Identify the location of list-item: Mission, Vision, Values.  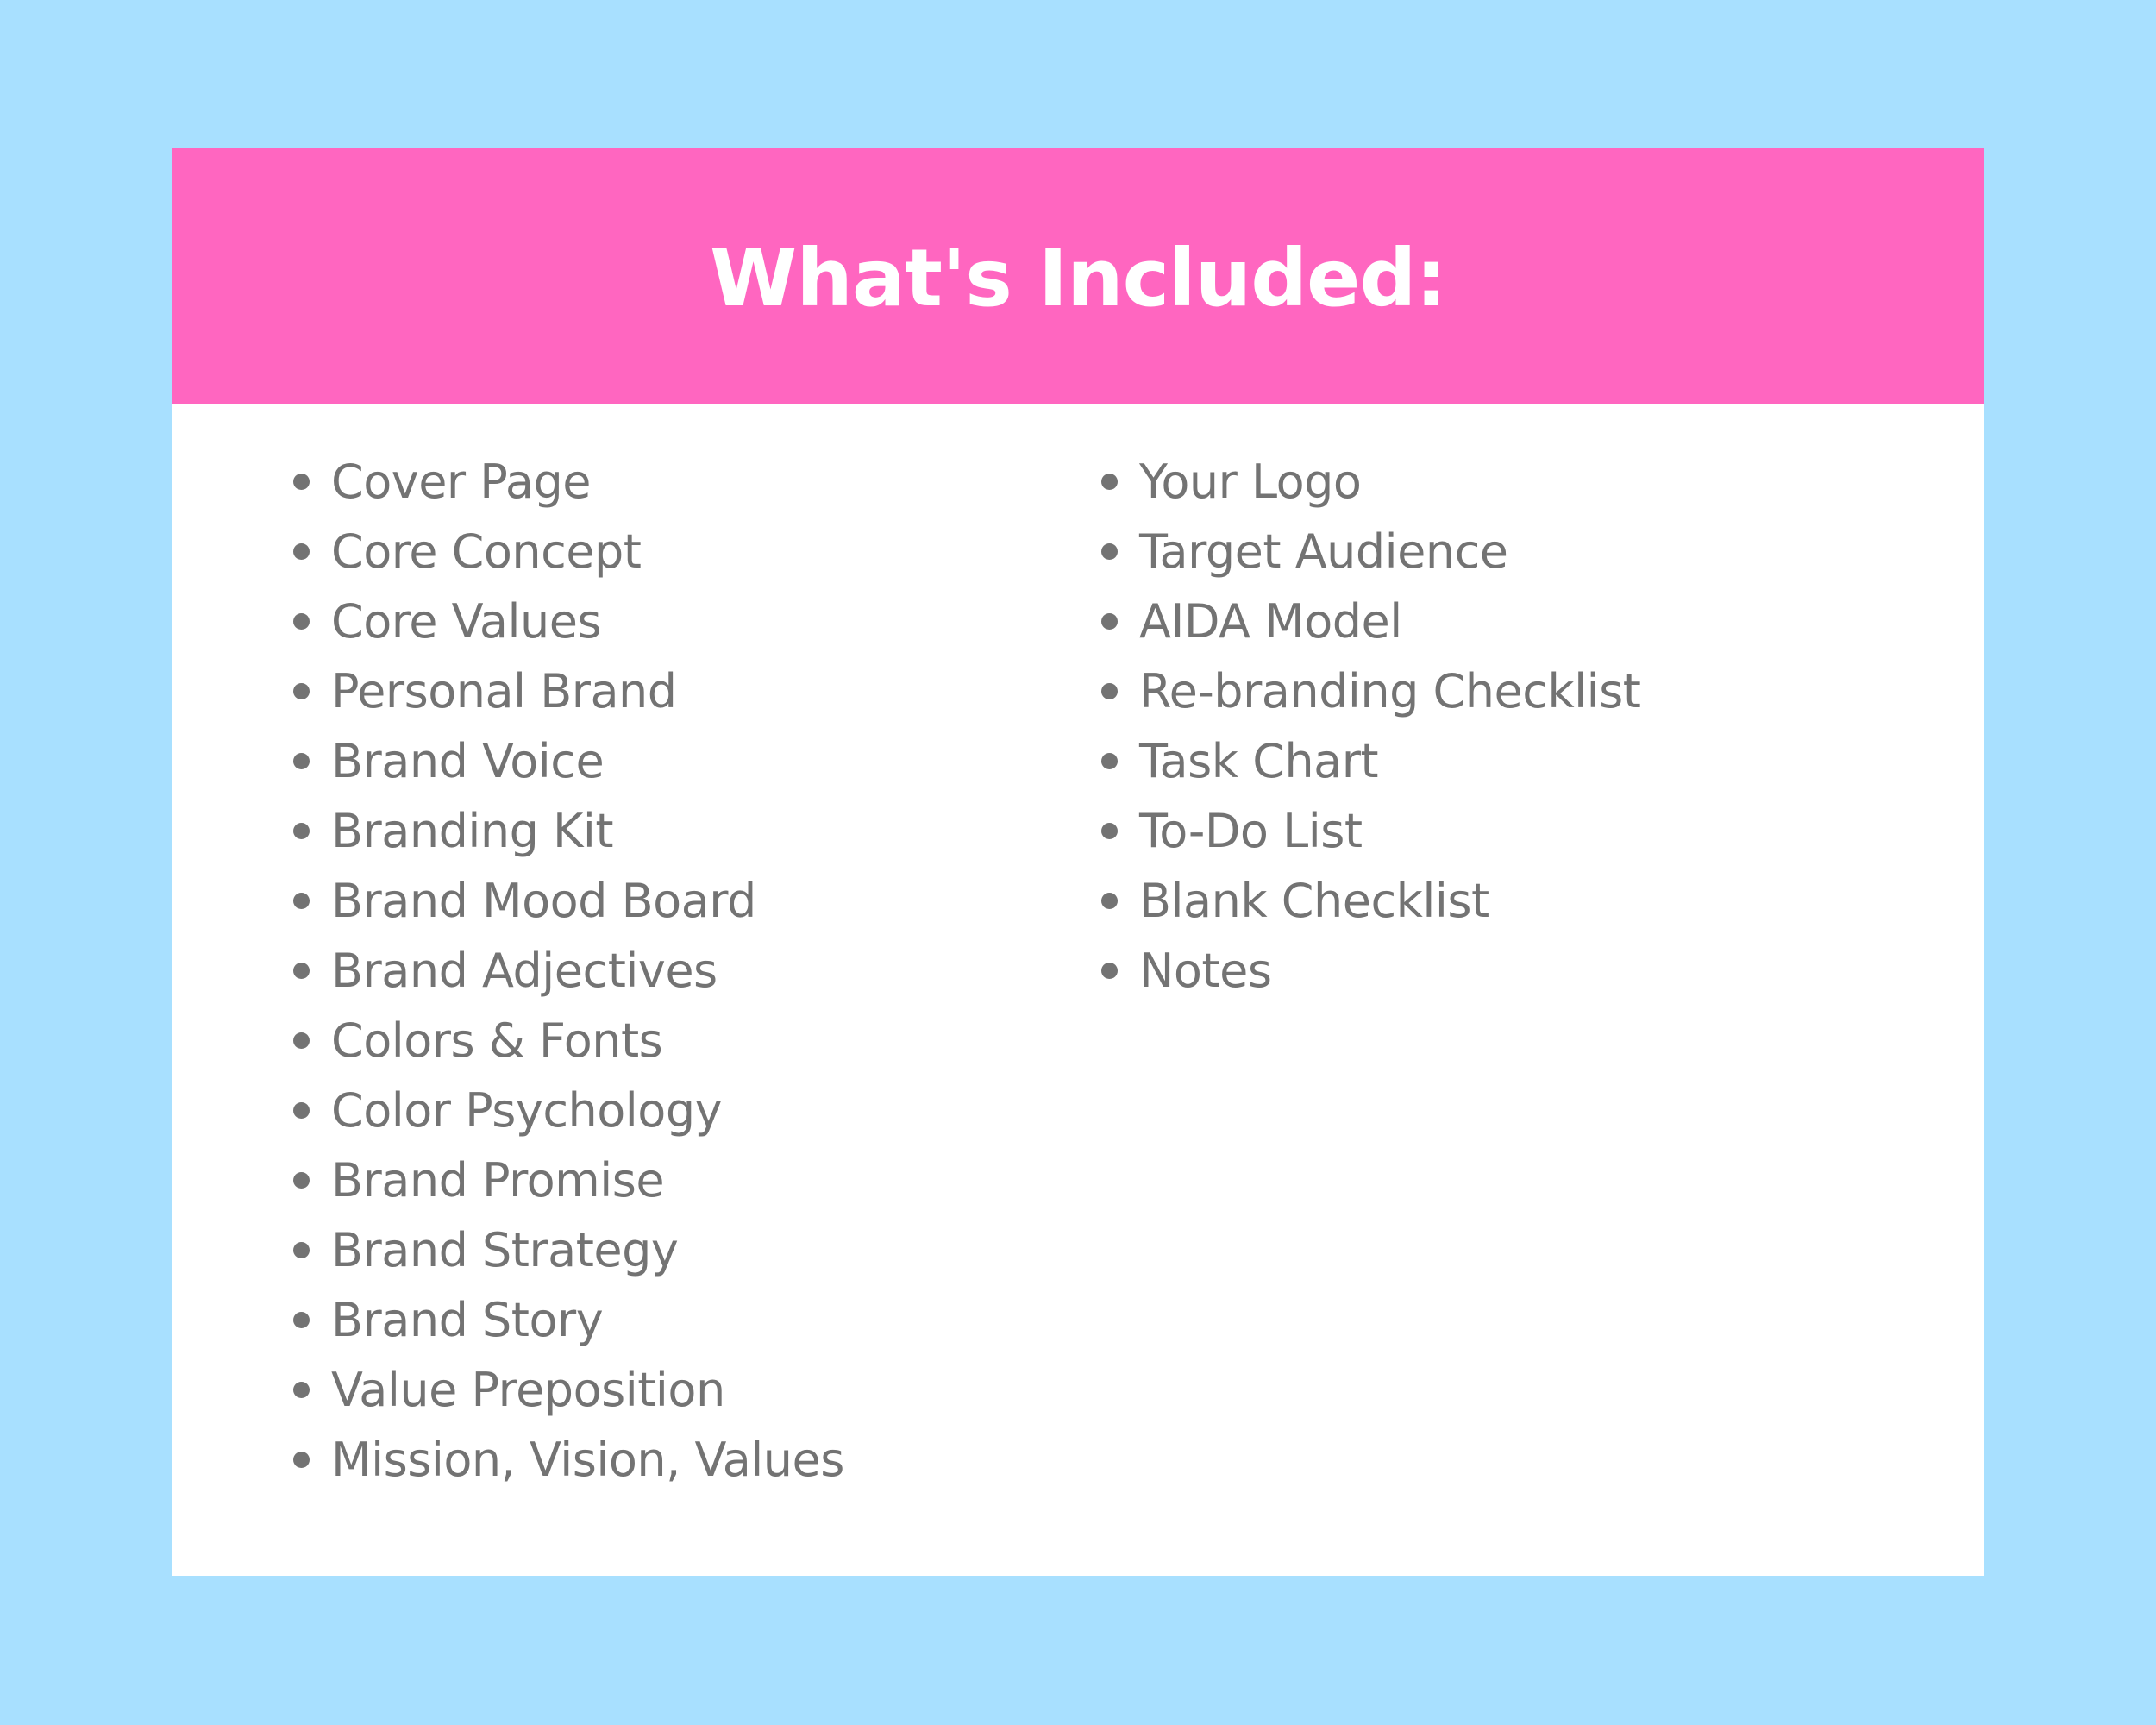
(568, 1460).